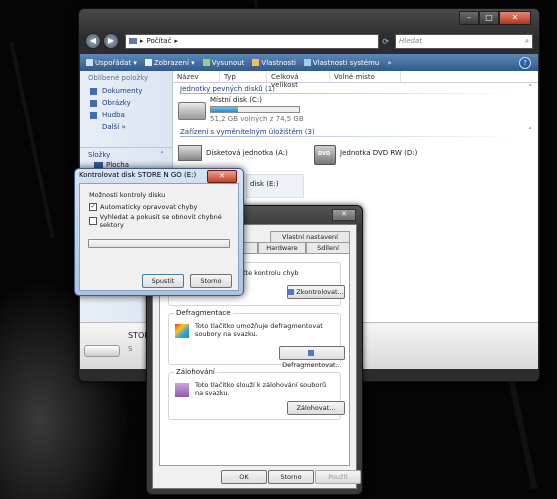 The width and height of the screenshot is (557, 499). I want to click on maximize-button: □, so click(489, 18).